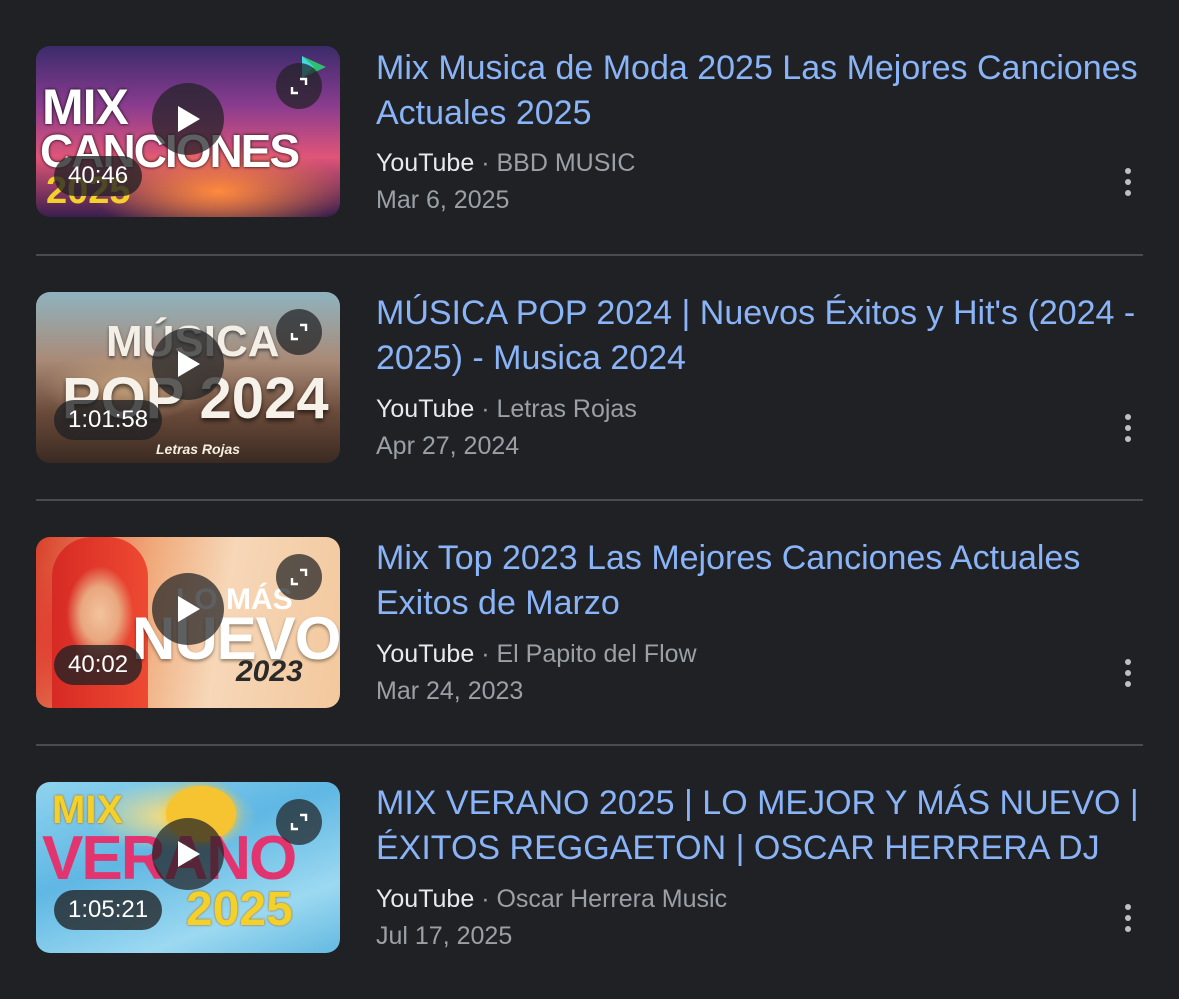  What do you see at coordinates (98, 176) in the screenshot?
I see `duration-badge: 40:46` at bounding box center [98, 176].